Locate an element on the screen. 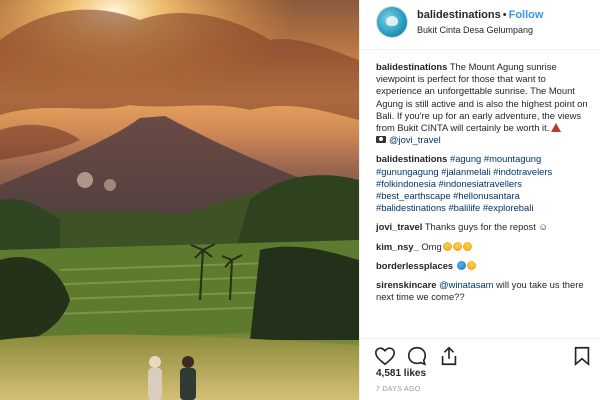  comment-username: jovi_travel is located at coordinates (399, 226).